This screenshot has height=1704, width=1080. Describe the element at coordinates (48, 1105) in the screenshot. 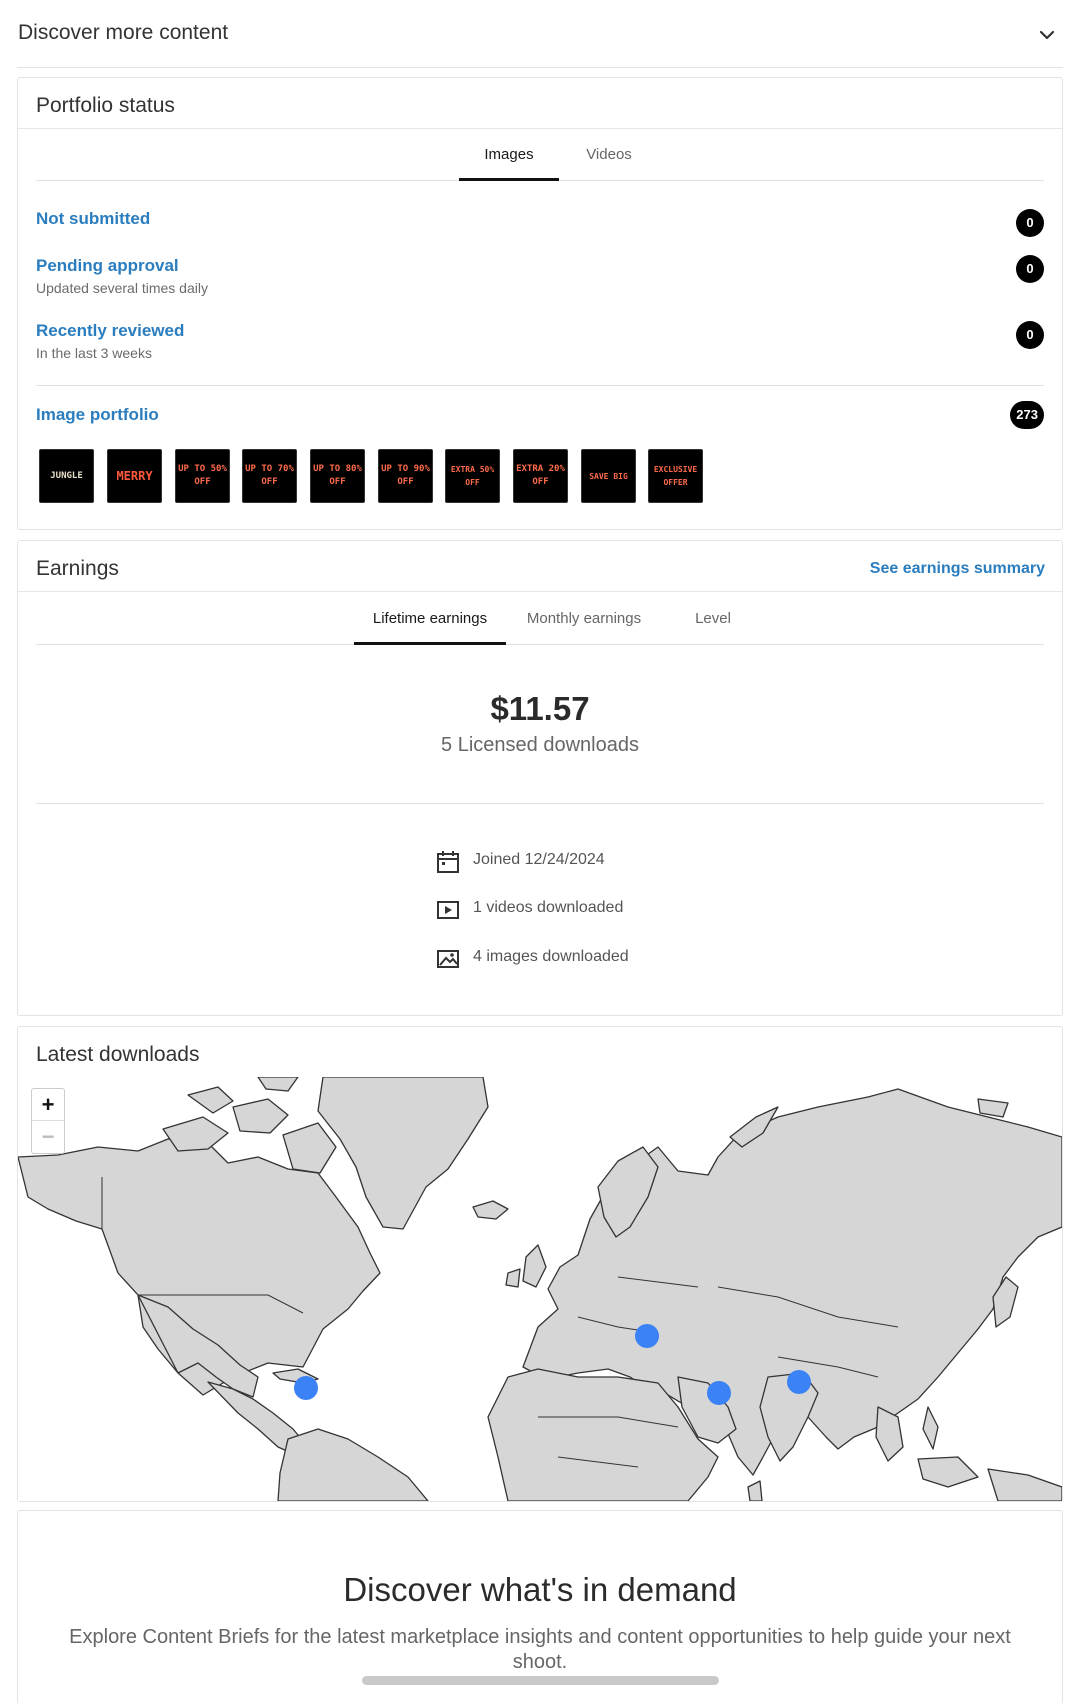

I see `zoom-in-button: +` at that location.